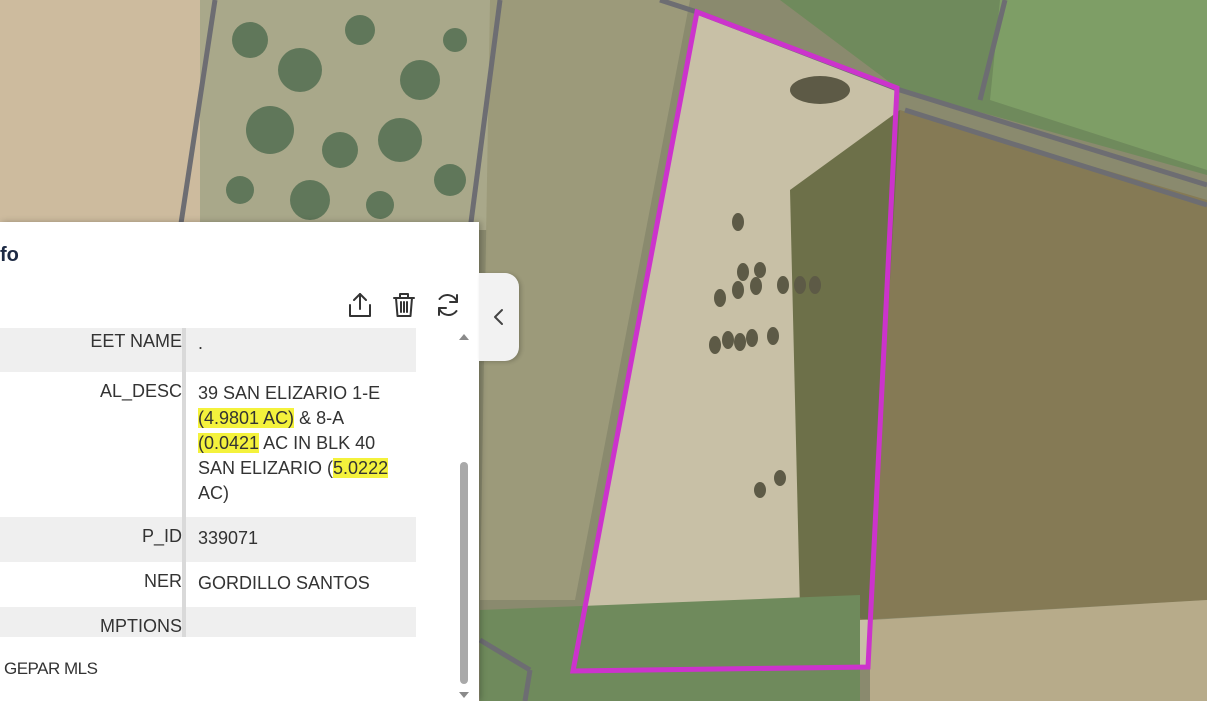 The width and height of the screenshot is (1207, 701). I want to click on table-row: EET NAME ., so click(208, 350).